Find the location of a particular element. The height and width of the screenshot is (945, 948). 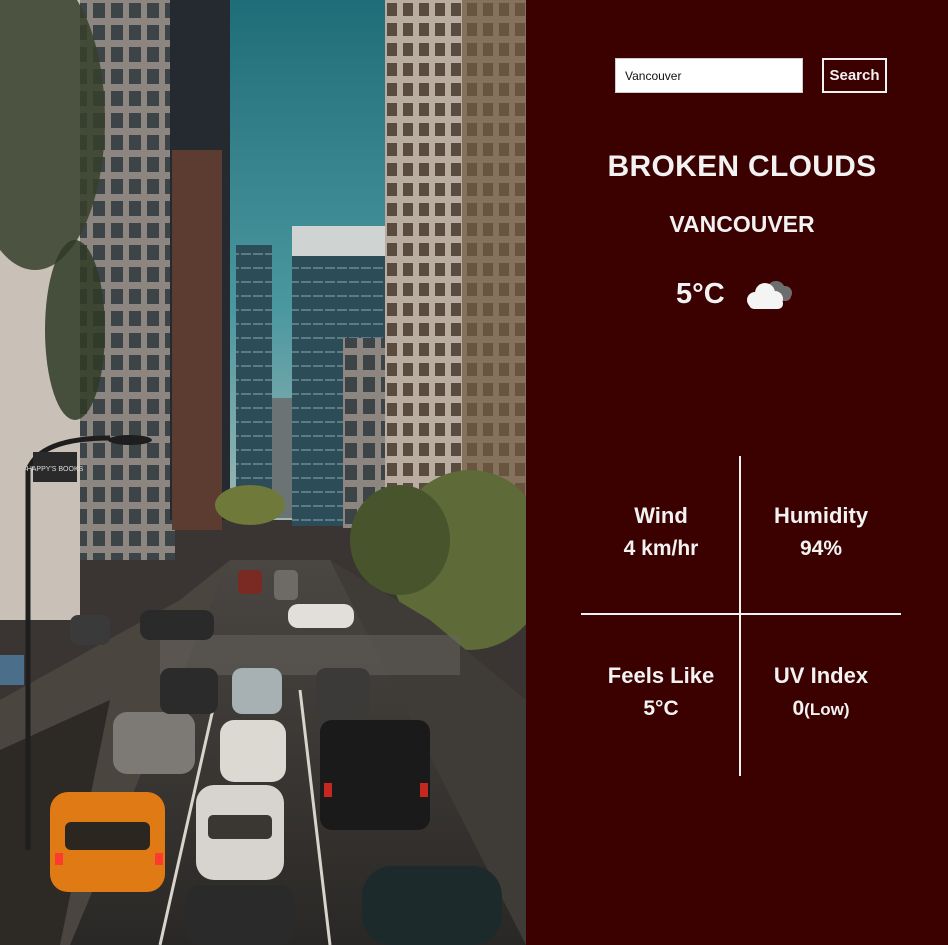

uv-index-value-row: 0(Low) is located at coordinates (821, 709).